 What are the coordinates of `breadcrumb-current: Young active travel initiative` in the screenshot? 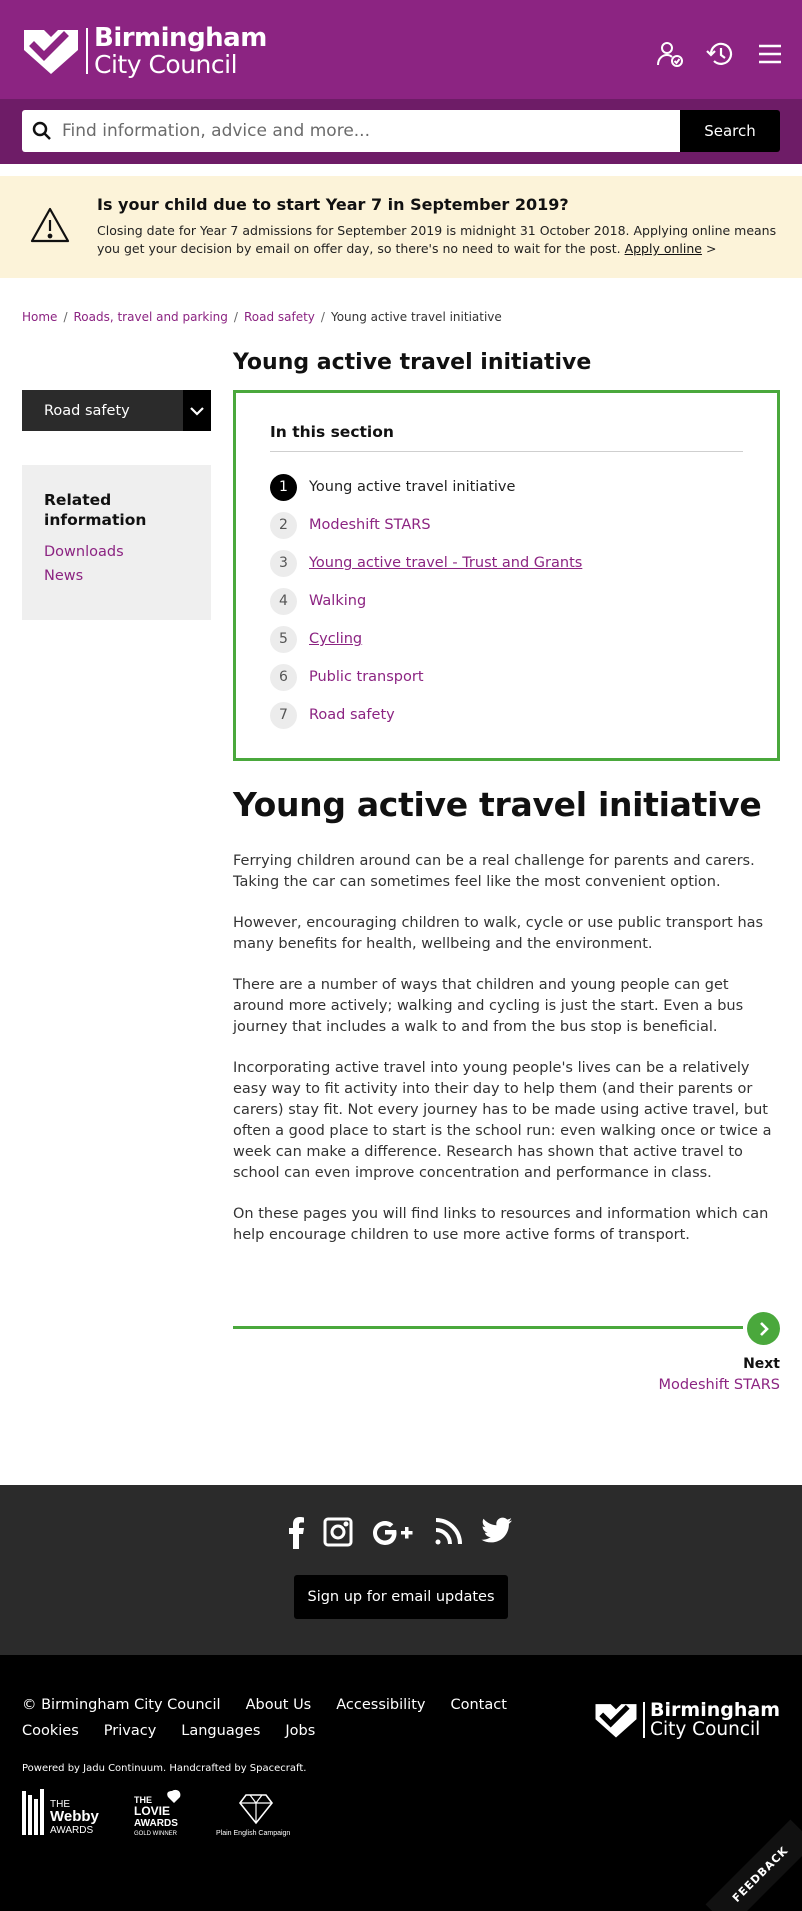 It's located at (416, 317).